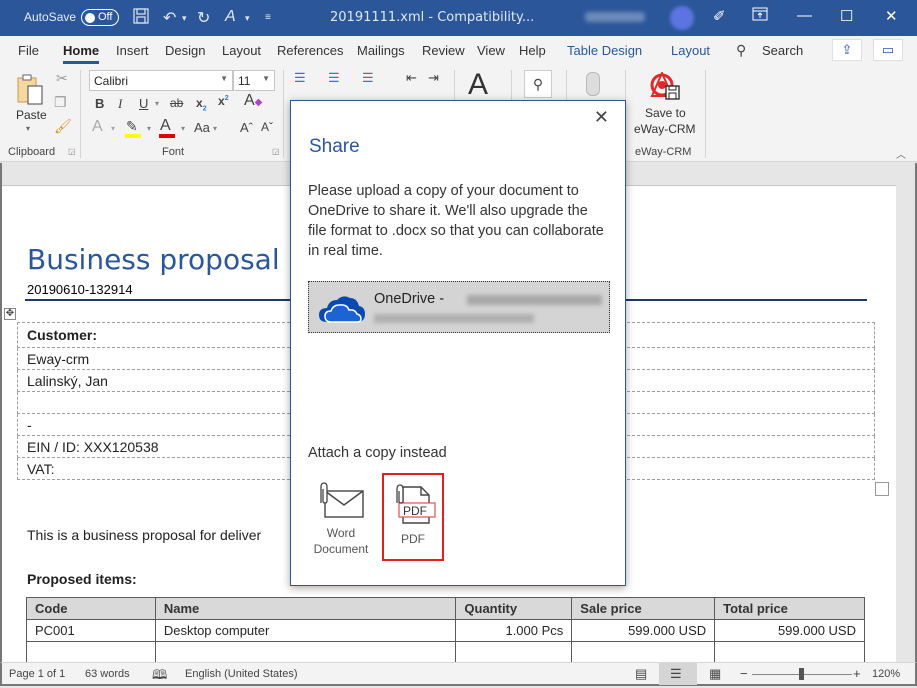 This screenshot has height=688, width=917. Describe the element at coordinates (113, 128) in the screenshot. I see `text-effects-dropdown-icon: ▾` at that location.